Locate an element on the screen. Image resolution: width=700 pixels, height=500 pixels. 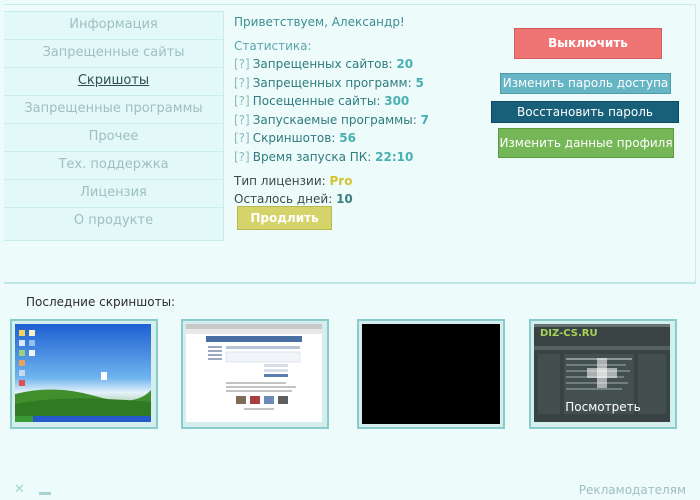
sidebar-item-screenshots: Скришоты is located at coordinates (113, 82).